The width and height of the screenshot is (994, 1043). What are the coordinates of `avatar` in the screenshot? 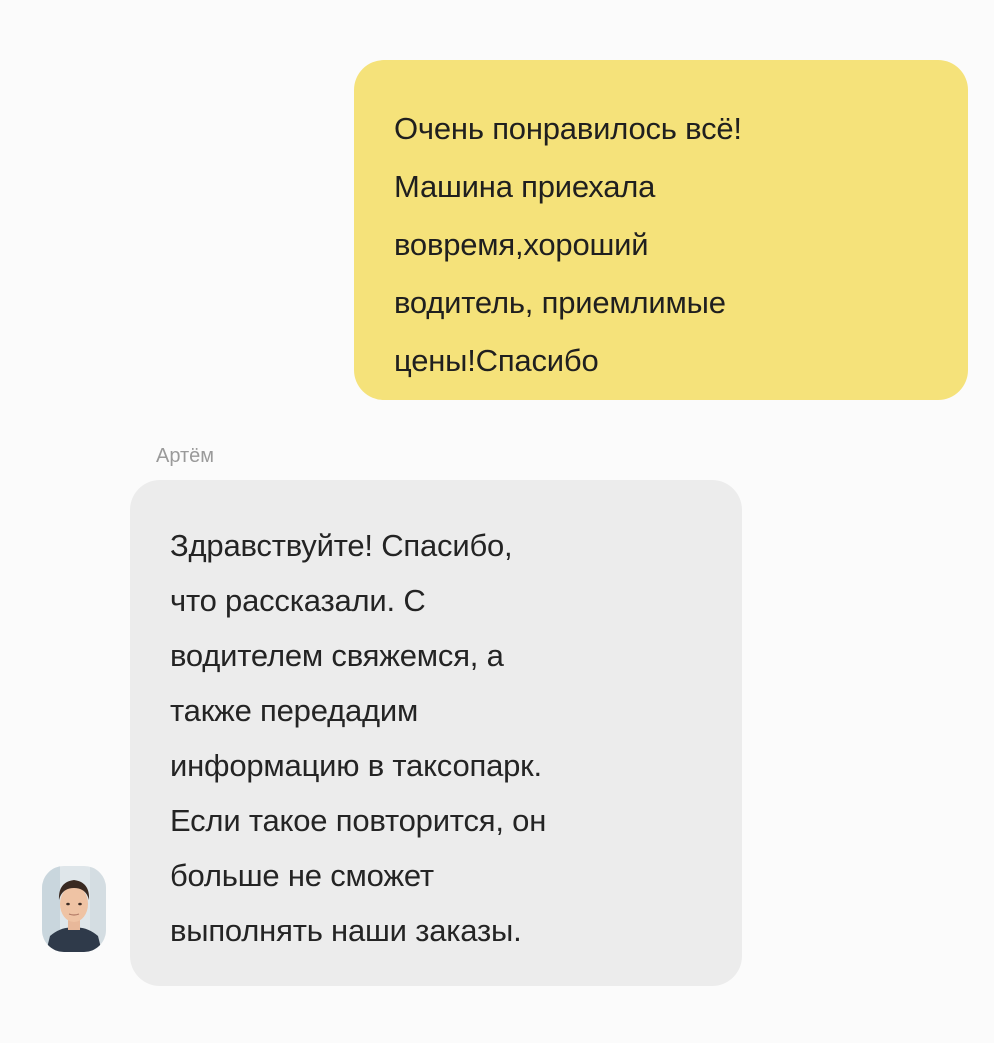 It's located at (74, 909).